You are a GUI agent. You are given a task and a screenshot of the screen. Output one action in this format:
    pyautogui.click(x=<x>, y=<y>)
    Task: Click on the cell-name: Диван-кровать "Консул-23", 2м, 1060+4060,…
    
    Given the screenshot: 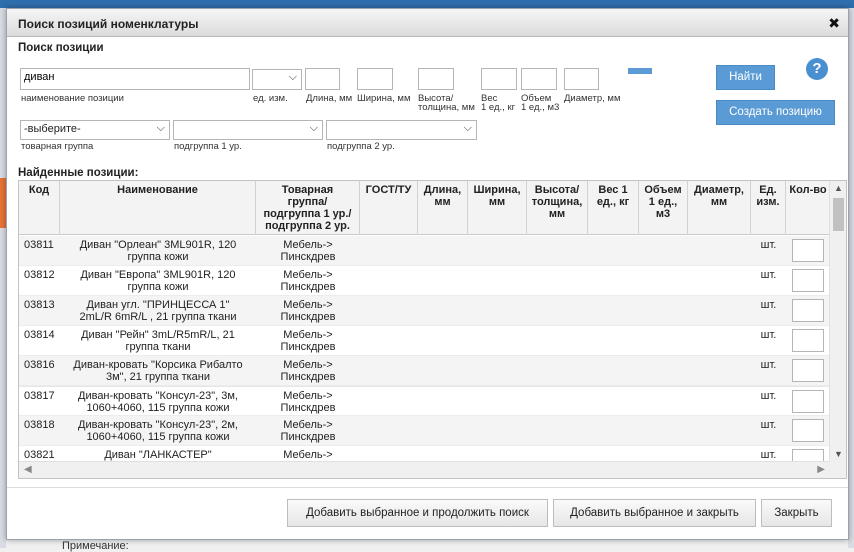 What is the action you would take?
    pyautogui.click(x=158, y=431)
    